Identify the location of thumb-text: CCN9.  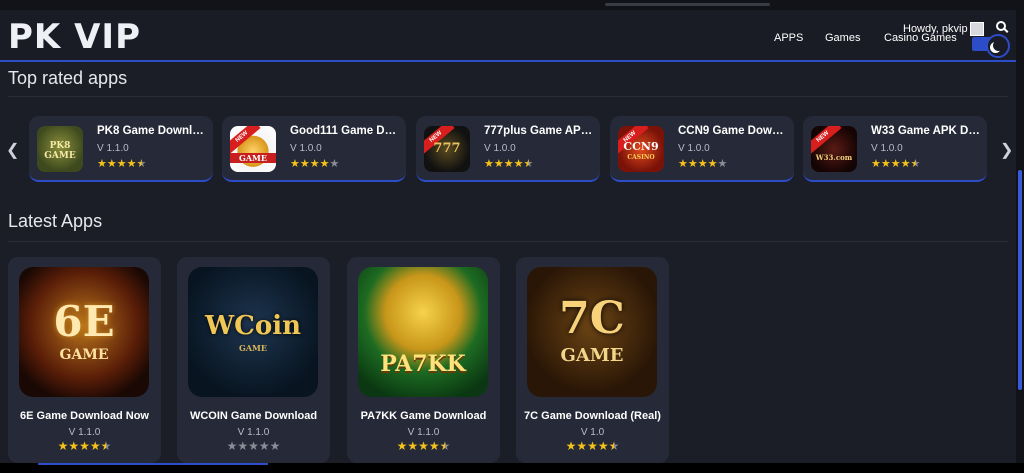
(641, 146).